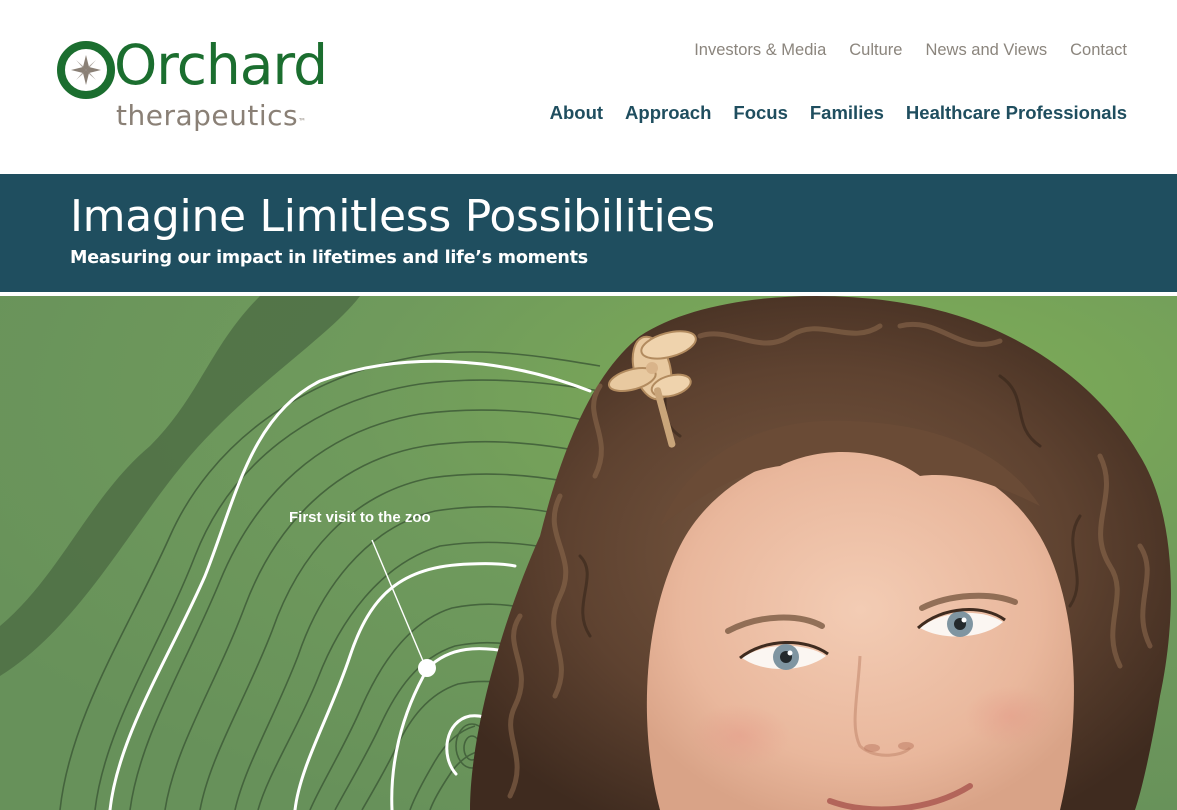 Image resolution: width=1177 pixels, height=810 pixels. I want to click on logo-tagline: therapeutics™, so click(211, 116).